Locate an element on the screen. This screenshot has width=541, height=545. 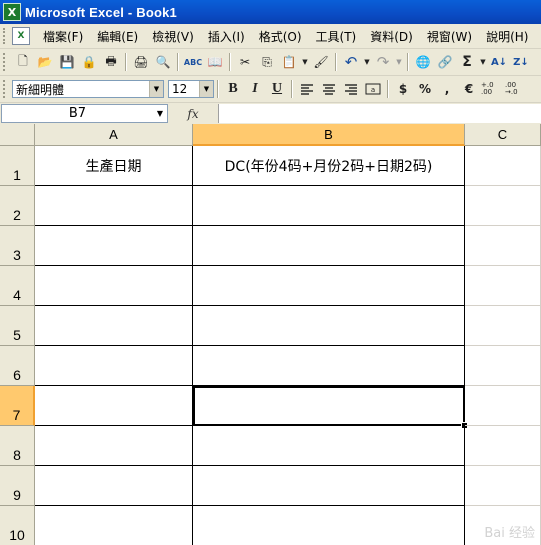
row-header-10: 10 is located at coordinates (17, 525).